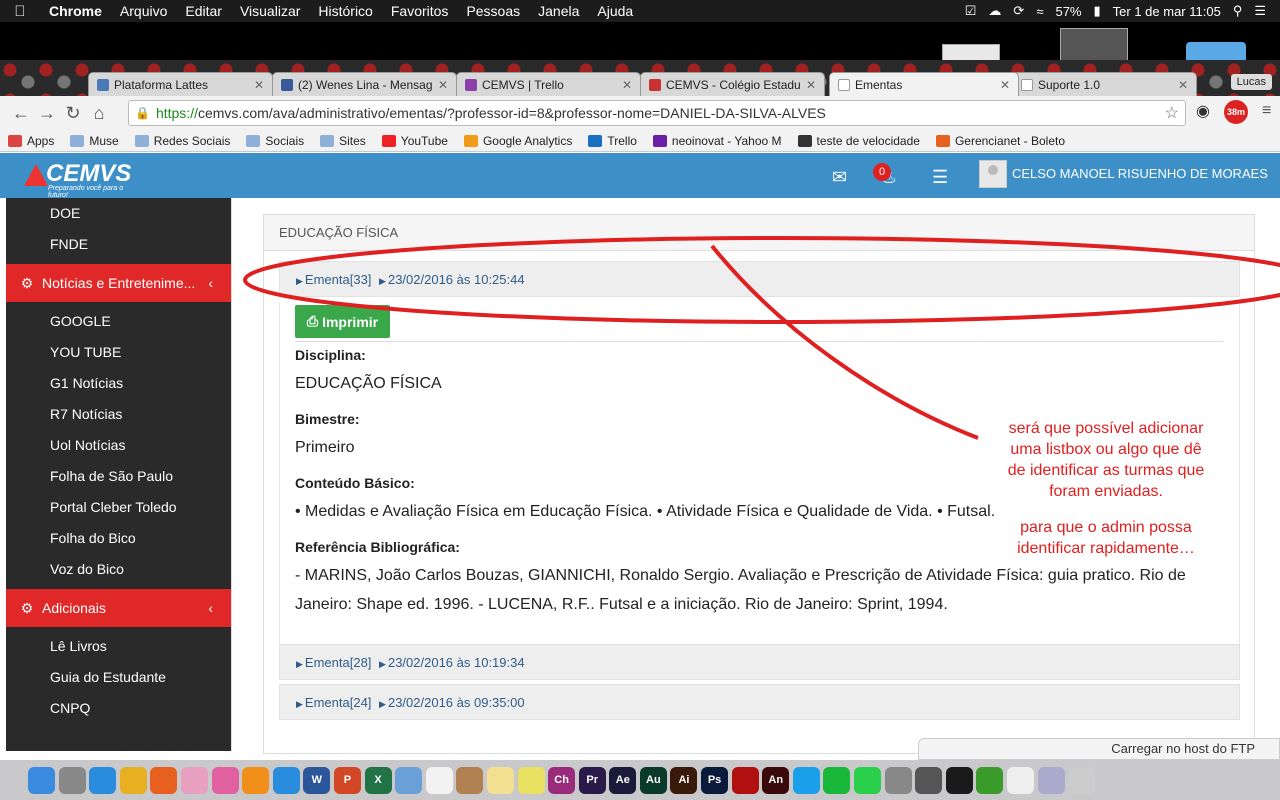  I want to click on firefox-app-icon, so click(164, 780).